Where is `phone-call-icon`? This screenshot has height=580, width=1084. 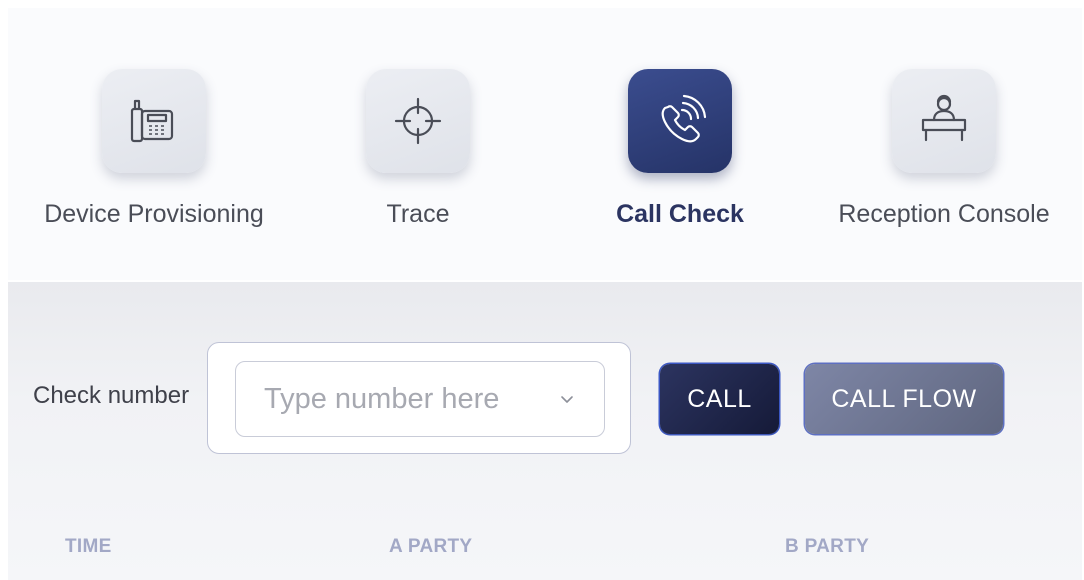
phone-call-icon is located at coordinates (684, 118).